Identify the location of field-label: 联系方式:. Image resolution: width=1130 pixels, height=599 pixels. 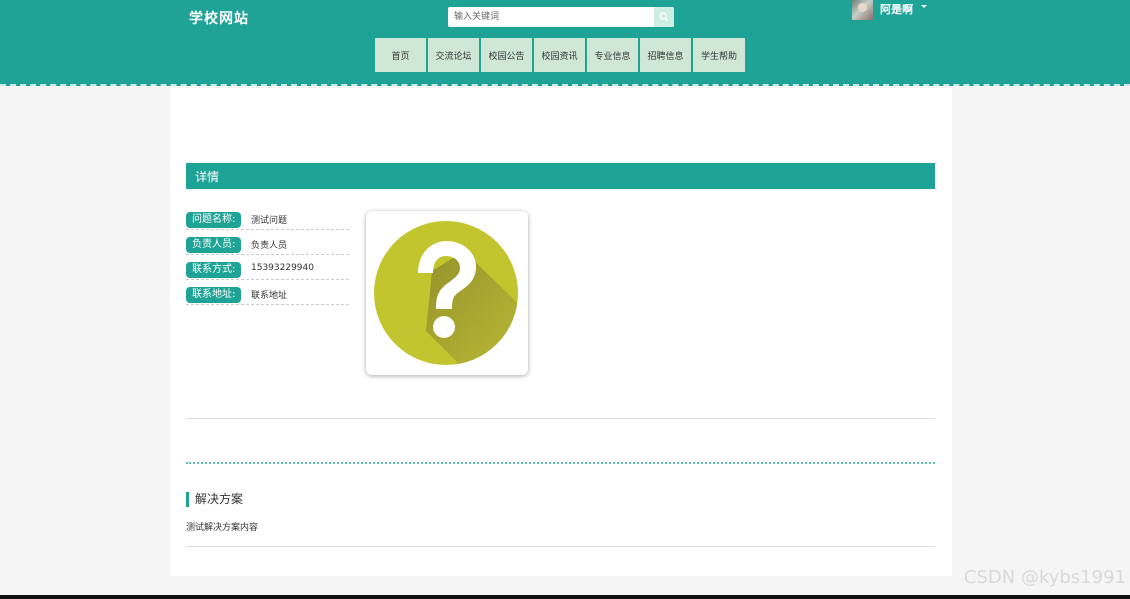
(214, 270).